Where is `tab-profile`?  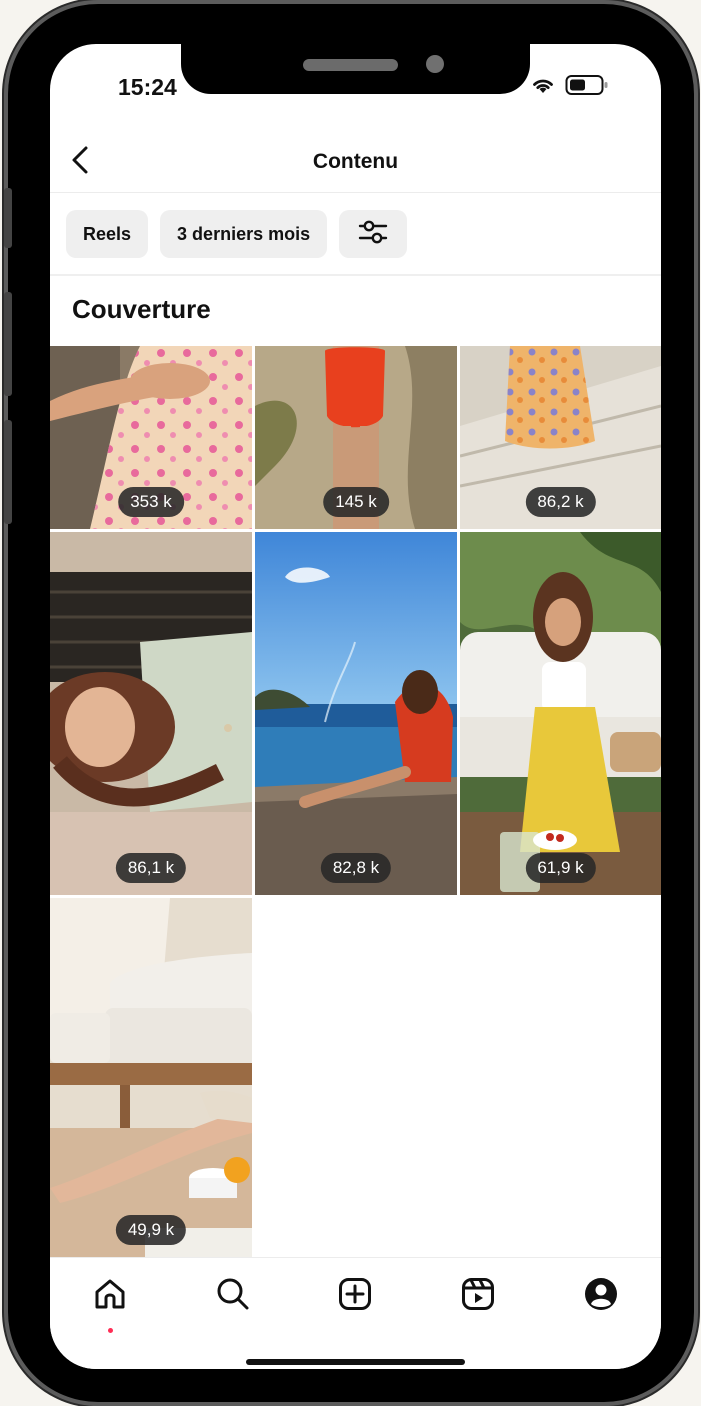
tab-profile is located at coordinates (601, 1296).